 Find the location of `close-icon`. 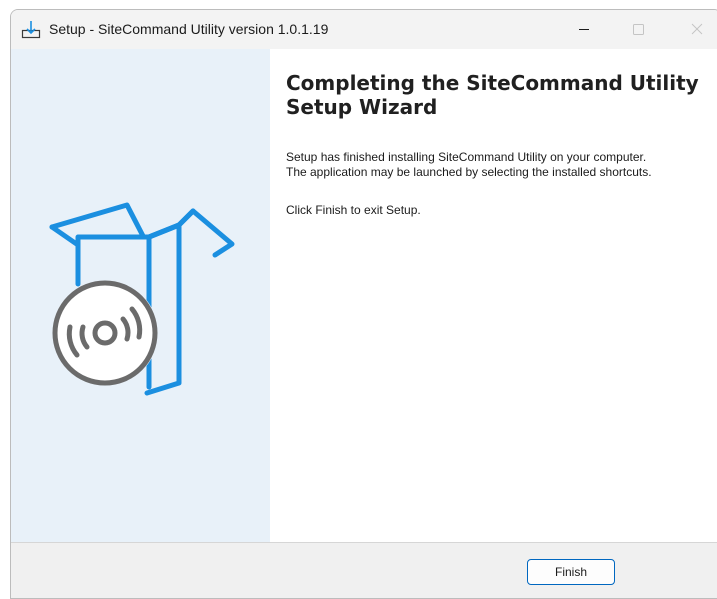

close-icon is located at coordinates (697, 29).